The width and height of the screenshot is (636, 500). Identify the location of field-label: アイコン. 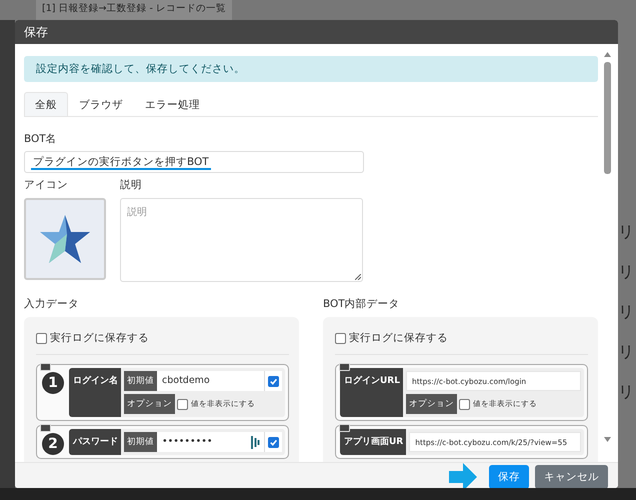
(46, 185).